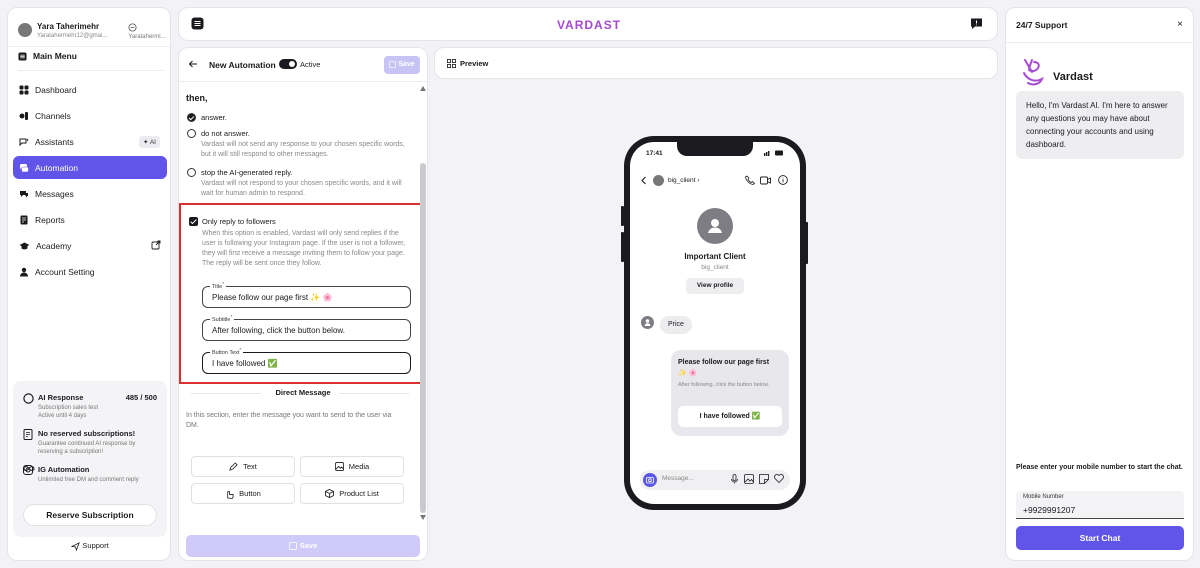 The image size is (1200, 568). I want to click on support-title: 24/7 Support, so click(1042, 25).